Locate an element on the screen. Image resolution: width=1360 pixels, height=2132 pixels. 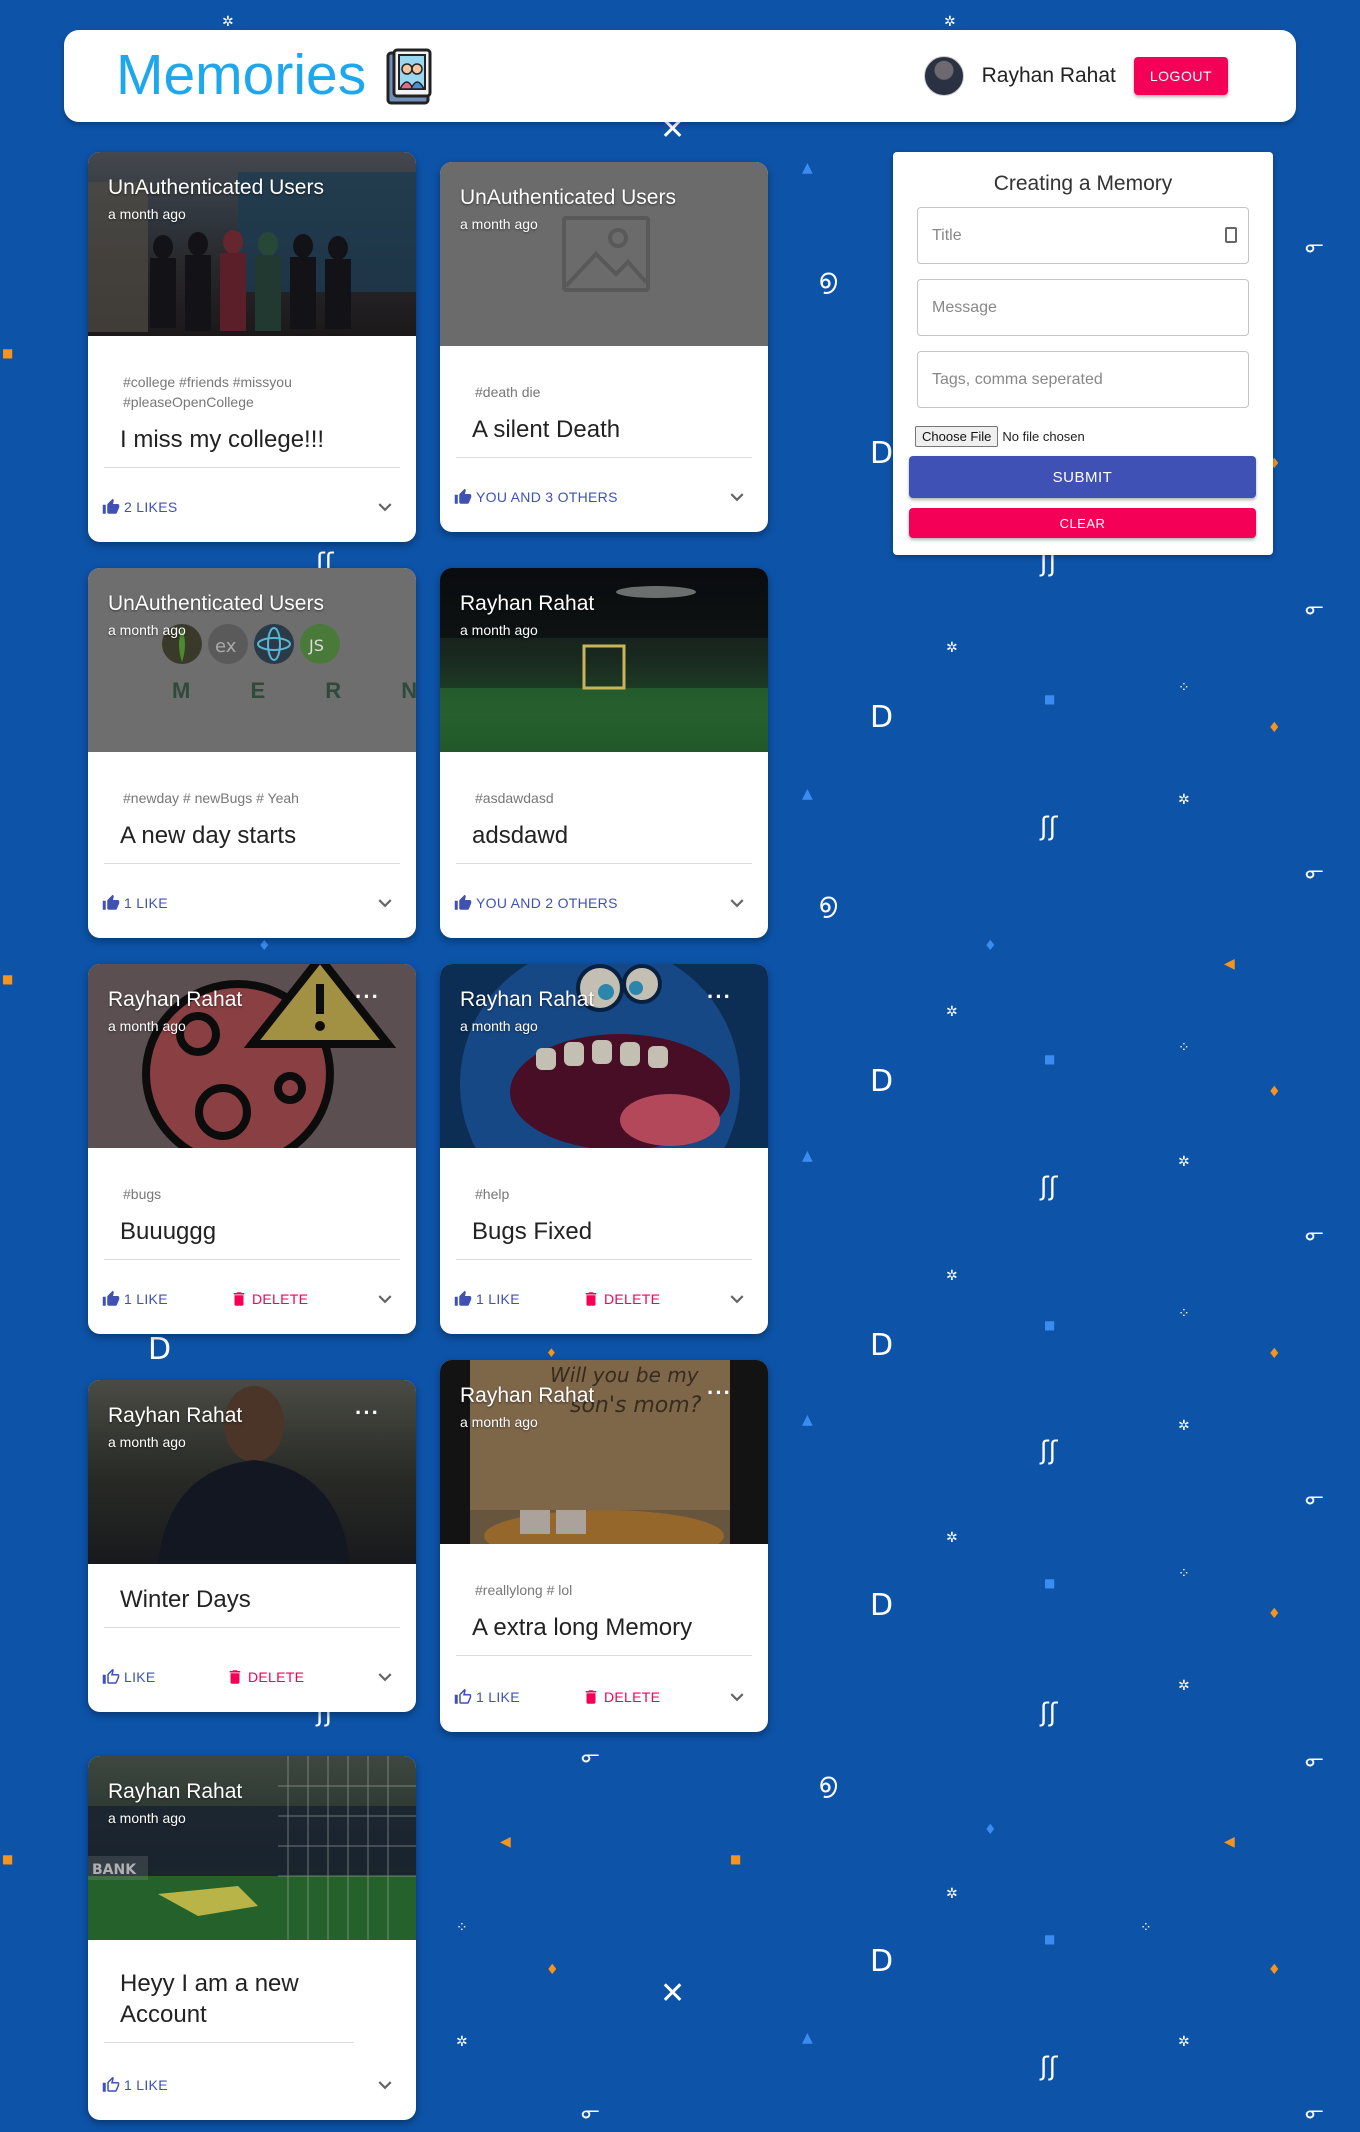
choose-file-button: Choose File is located at coordinates (957, 436).